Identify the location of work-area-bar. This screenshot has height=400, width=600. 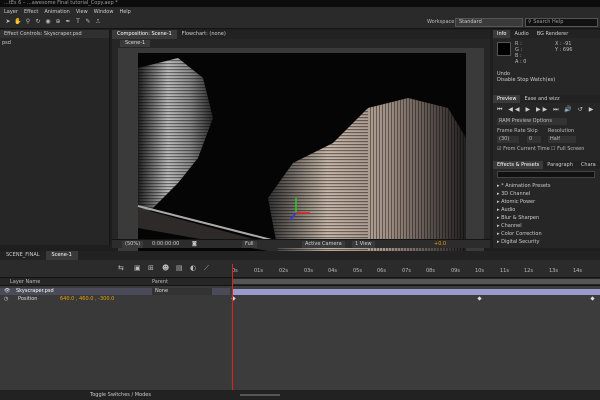
(416, 281).